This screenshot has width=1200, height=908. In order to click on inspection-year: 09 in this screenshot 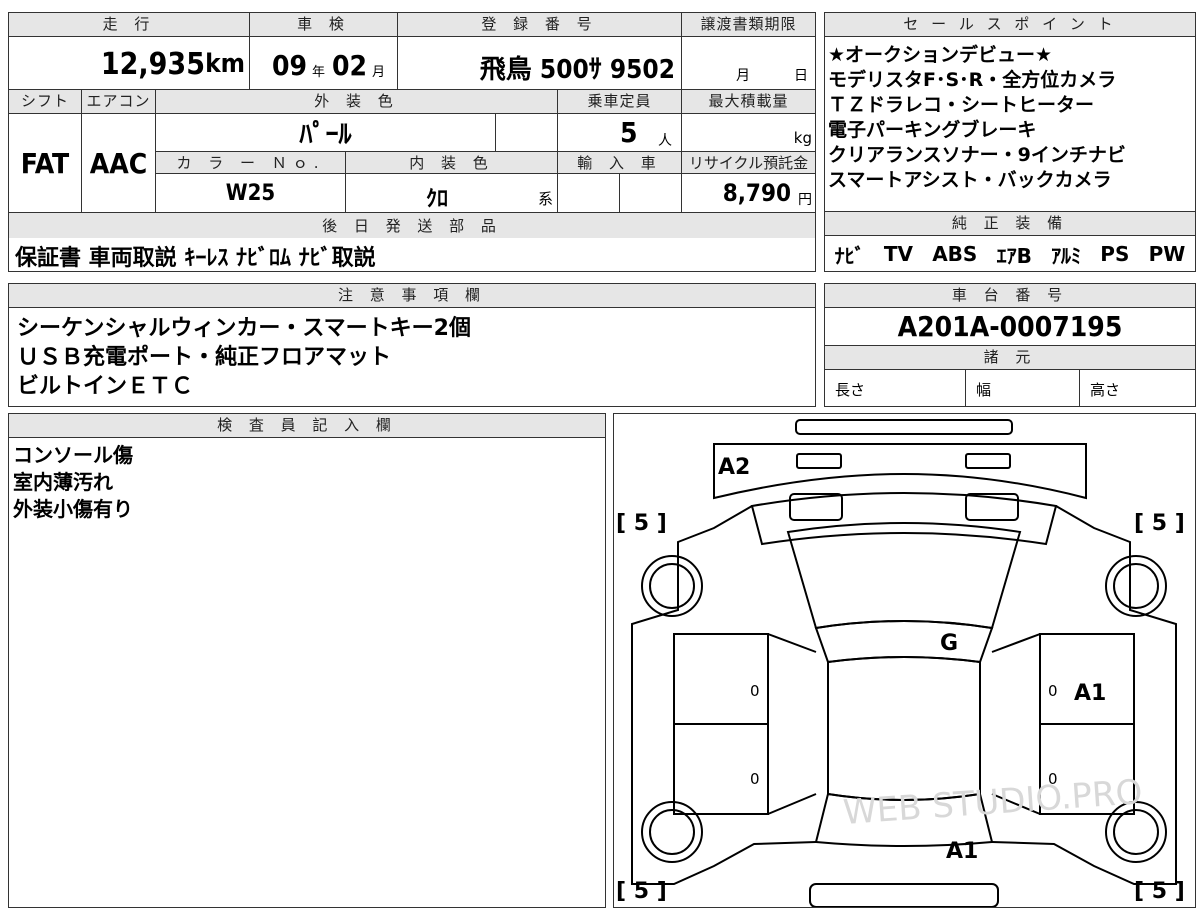, I will do `click(290, 65)`.